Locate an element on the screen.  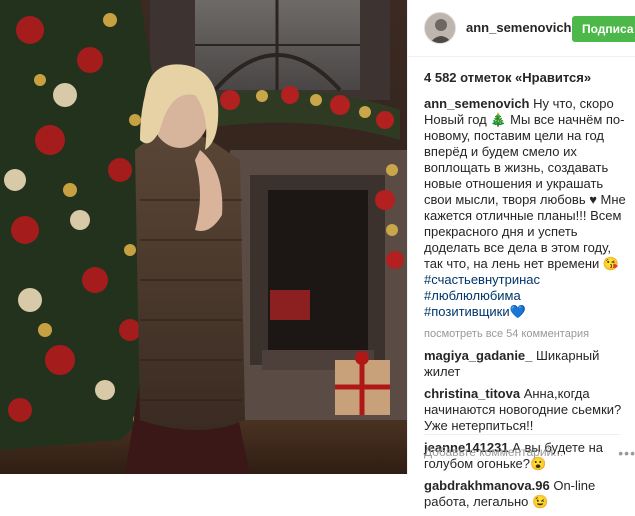
comment-username-link: gabdrakhmanova.96 is located at coordinates (487, 485).